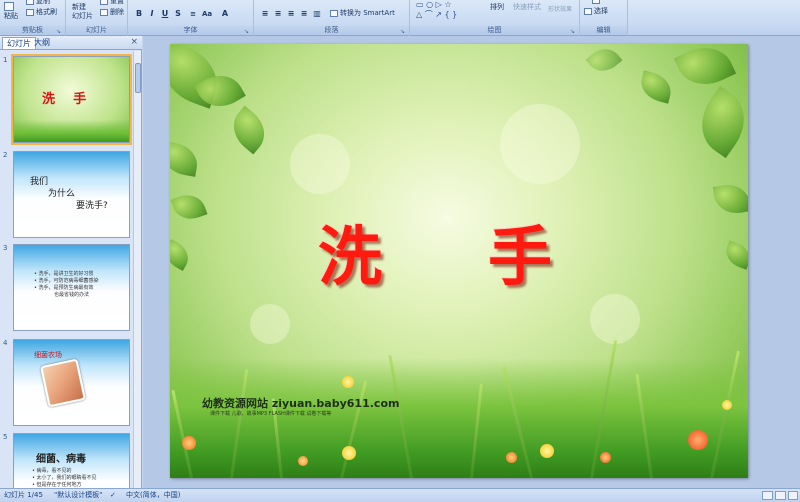 This screenshot has width=800, height=502. What do you see at coordinates (78, 495) in the screenshot?
I see `theme-name: "默认设计模板"` at bounding box center [78, 495].